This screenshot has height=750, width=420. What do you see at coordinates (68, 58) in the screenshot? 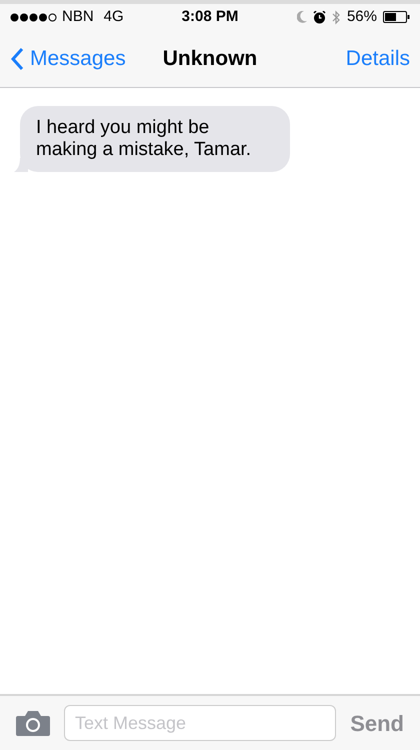
I see `back-button: Messages` at bounding box center [68, 58].